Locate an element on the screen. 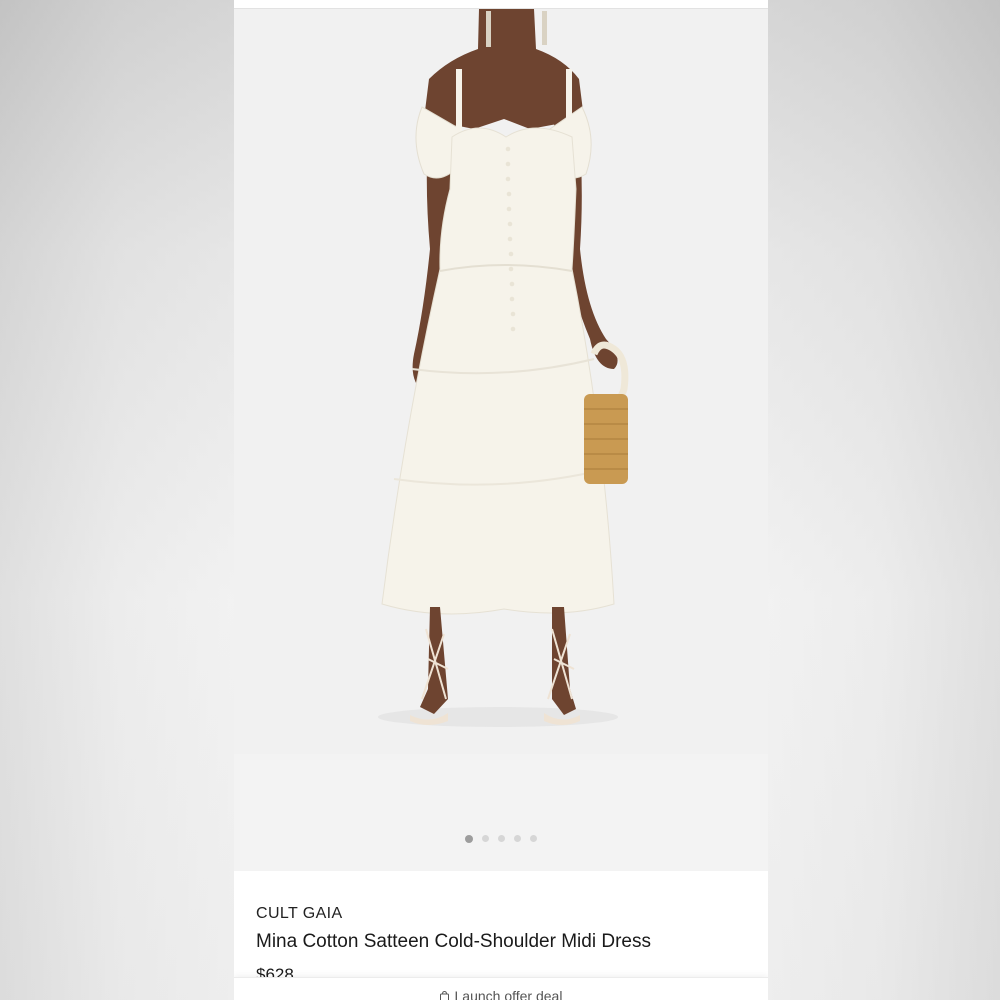 Image resolution: width=1000 pixels, height=1000 pixels. bottom-cta: Launch offer deal is located at coordinates (501, 994).